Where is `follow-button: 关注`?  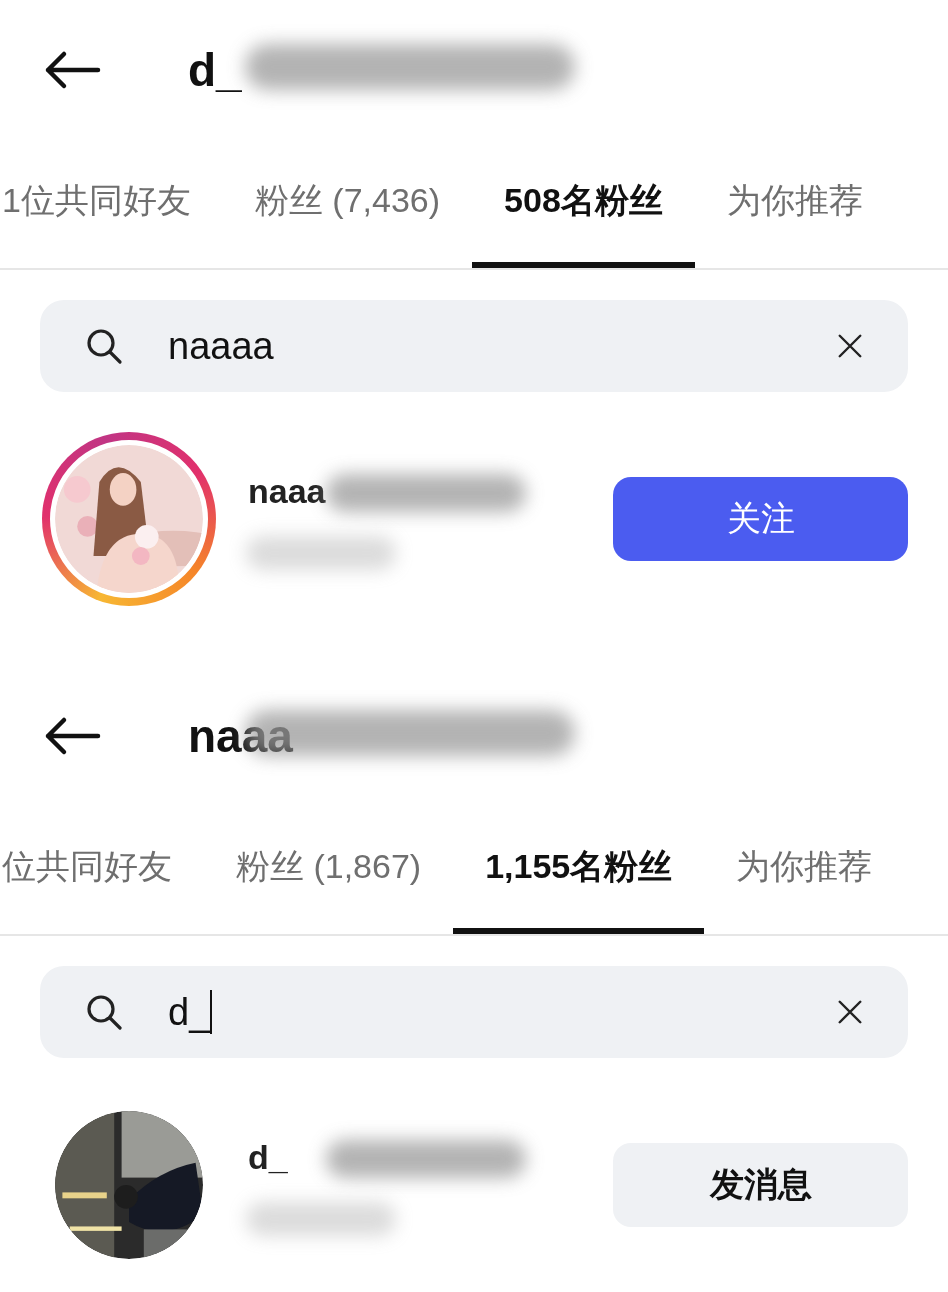
follow-button: 关注 is located at coordinates (760, 519).